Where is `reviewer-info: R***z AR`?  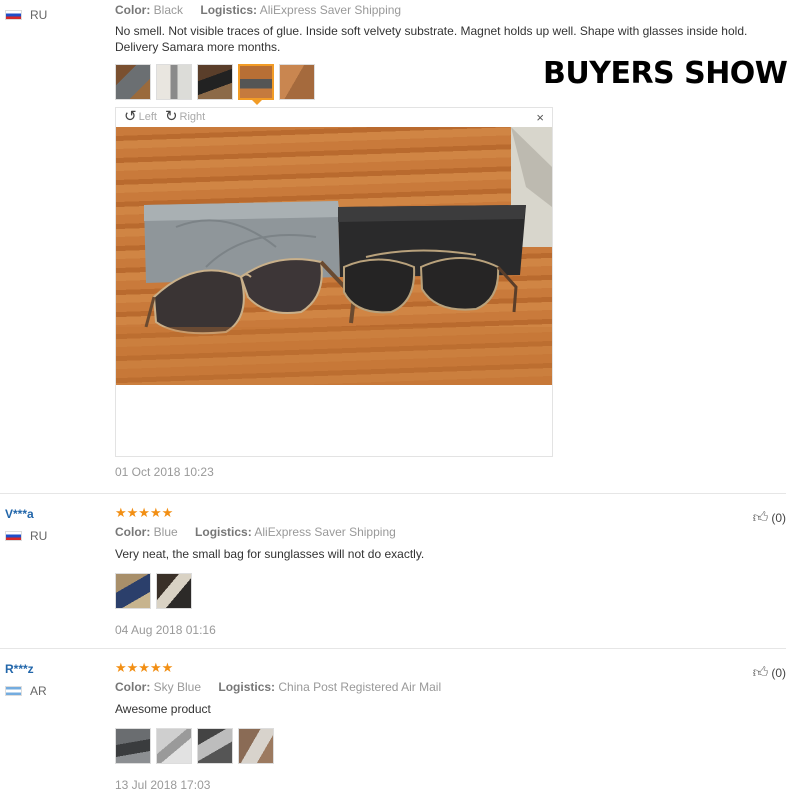
reviewer-info: R***z AR is located at coordinates (55, 680).